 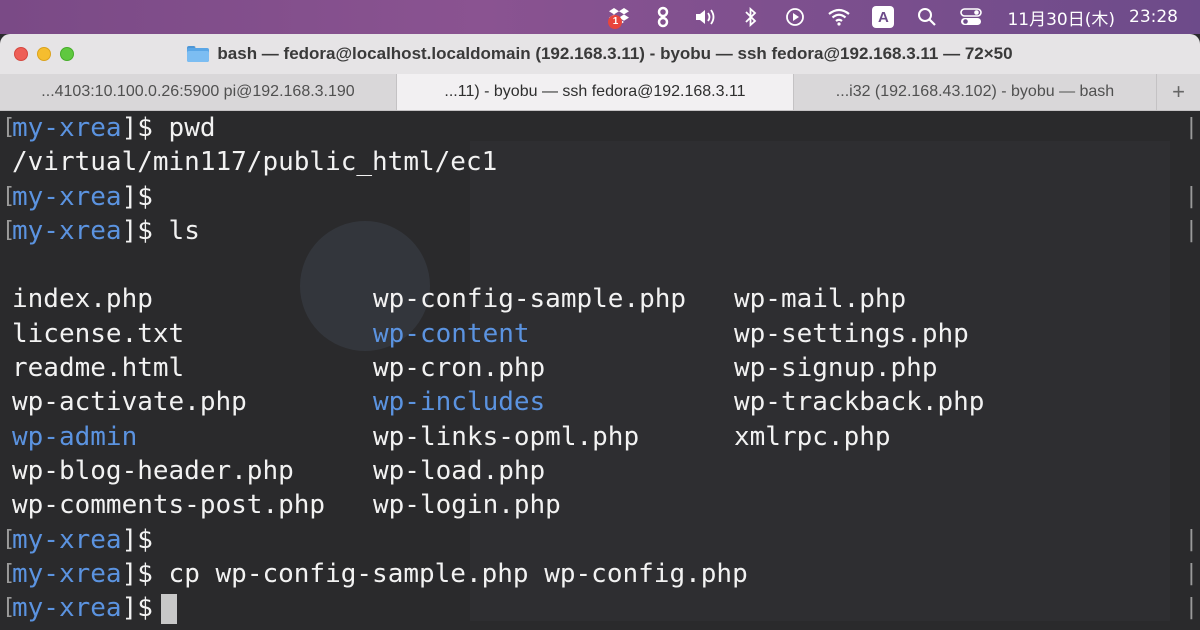 I want to click on ls-file: wp-mail.php, so click(x=820, y=299).